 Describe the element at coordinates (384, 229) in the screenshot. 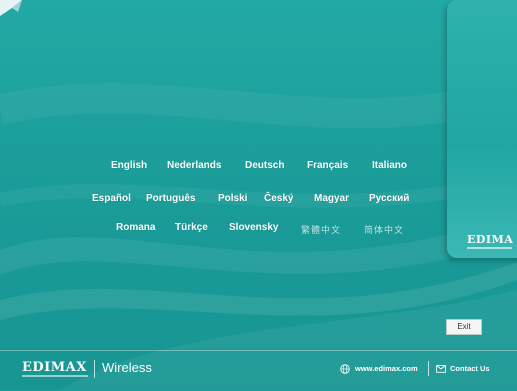

I see `language-simplified-chinese: 简体中文` at that location.